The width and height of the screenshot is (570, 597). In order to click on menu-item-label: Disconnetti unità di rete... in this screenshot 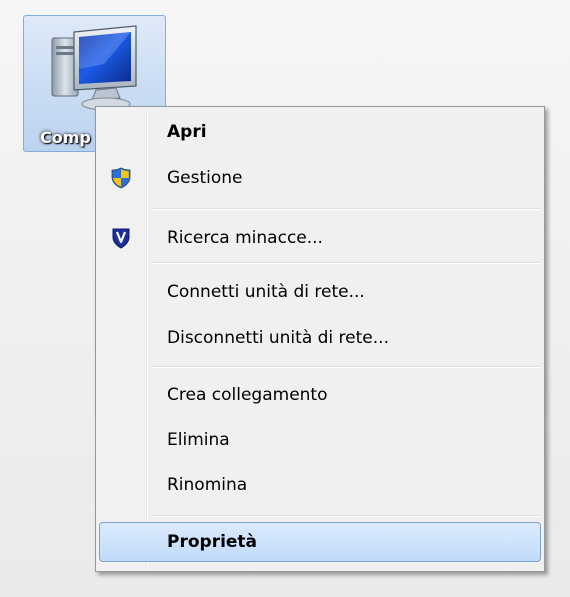, I will do `click(278, 338)`.